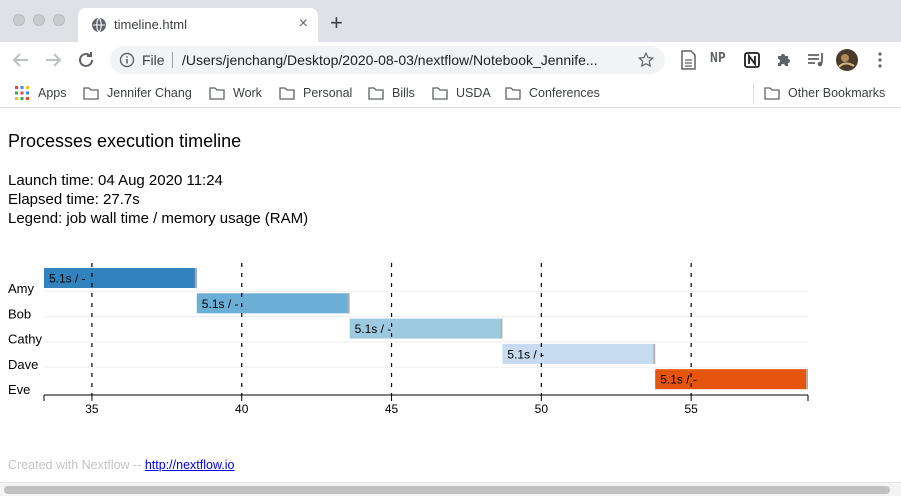 This screenshot has width=901, height=496. What do you see at coordinates (52, 93) in the screenshot?
I see `bookmark-label: Apps` at bounding box center [52, 93].